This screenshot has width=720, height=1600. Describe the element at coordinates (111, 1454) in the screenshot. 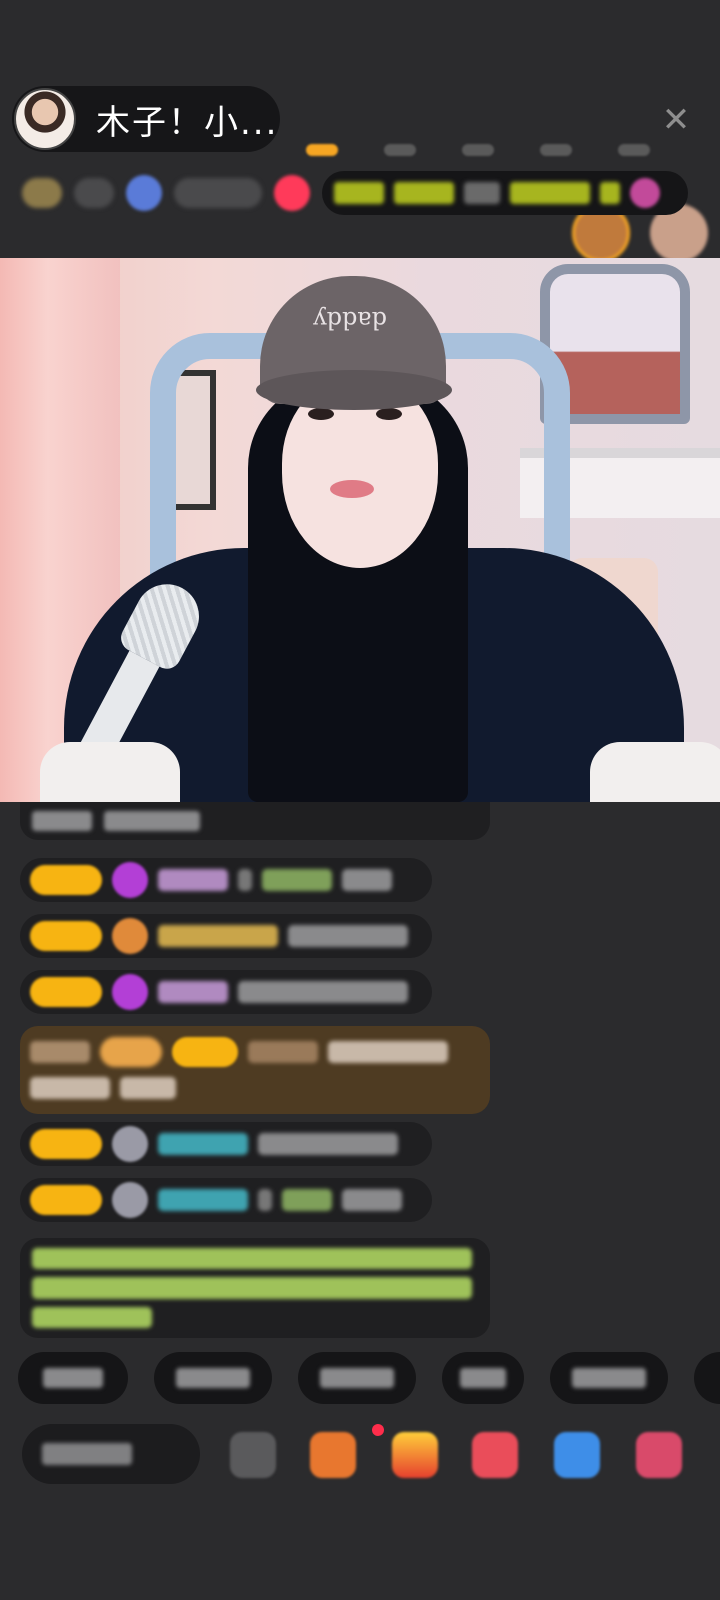

I see `chat-input` at that location.